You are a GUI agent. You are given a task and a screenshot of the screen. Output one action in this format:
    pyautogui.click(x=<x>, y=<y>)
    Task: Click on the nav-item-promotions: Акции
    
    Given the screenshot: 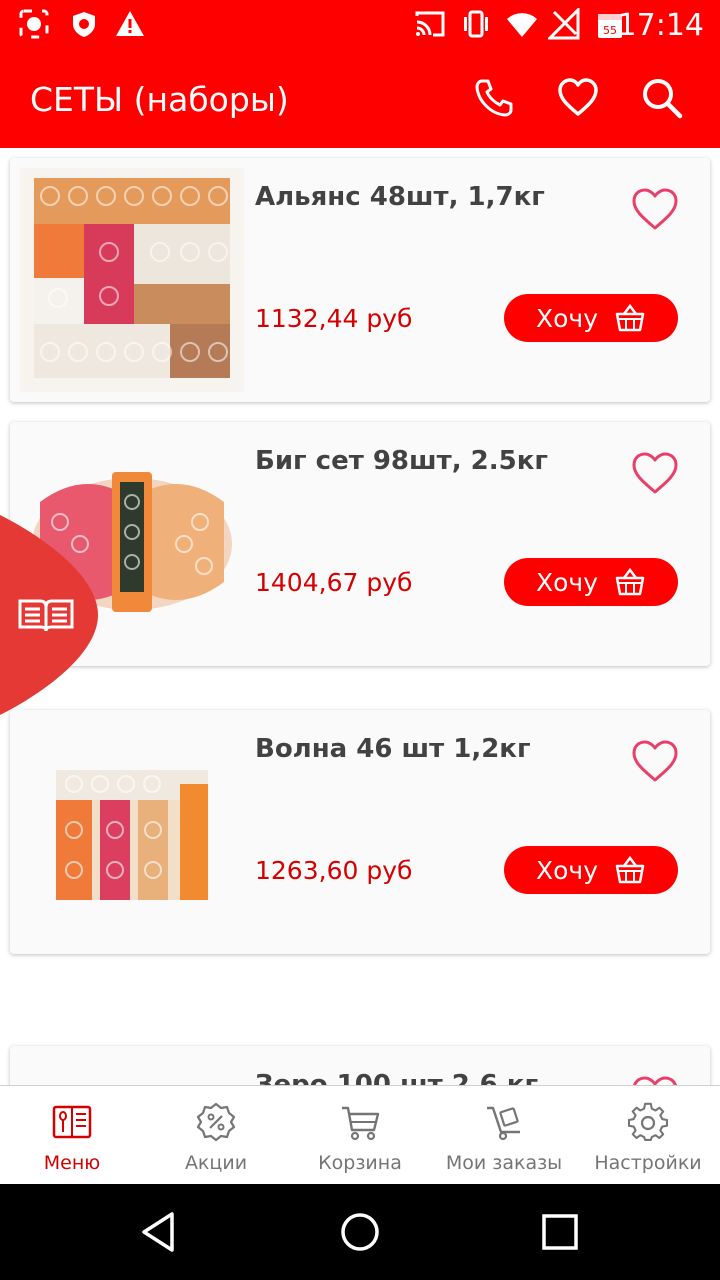 What is the action you would take?
    pyautogui.click(x=216, y=1135)
    